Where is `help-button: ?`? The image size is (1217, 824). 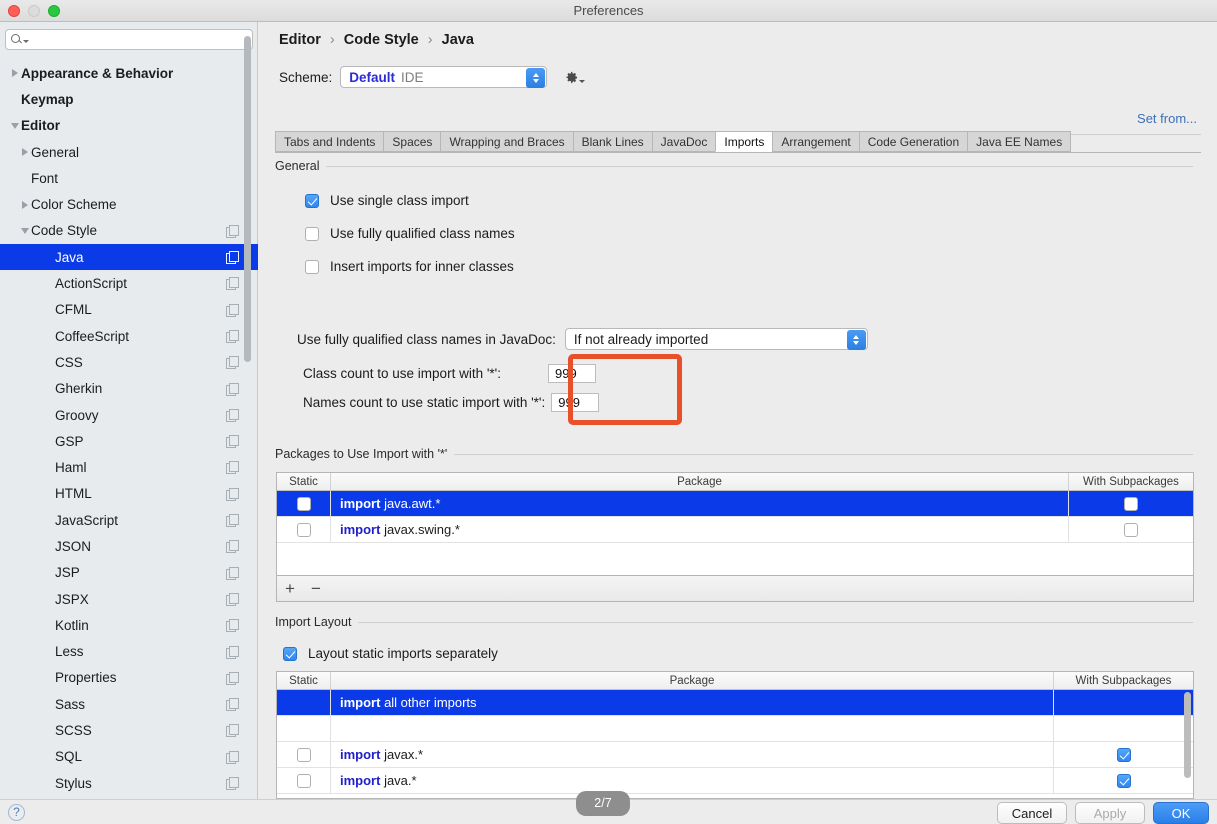
help-button: ? is located at coordinates (16, 812).